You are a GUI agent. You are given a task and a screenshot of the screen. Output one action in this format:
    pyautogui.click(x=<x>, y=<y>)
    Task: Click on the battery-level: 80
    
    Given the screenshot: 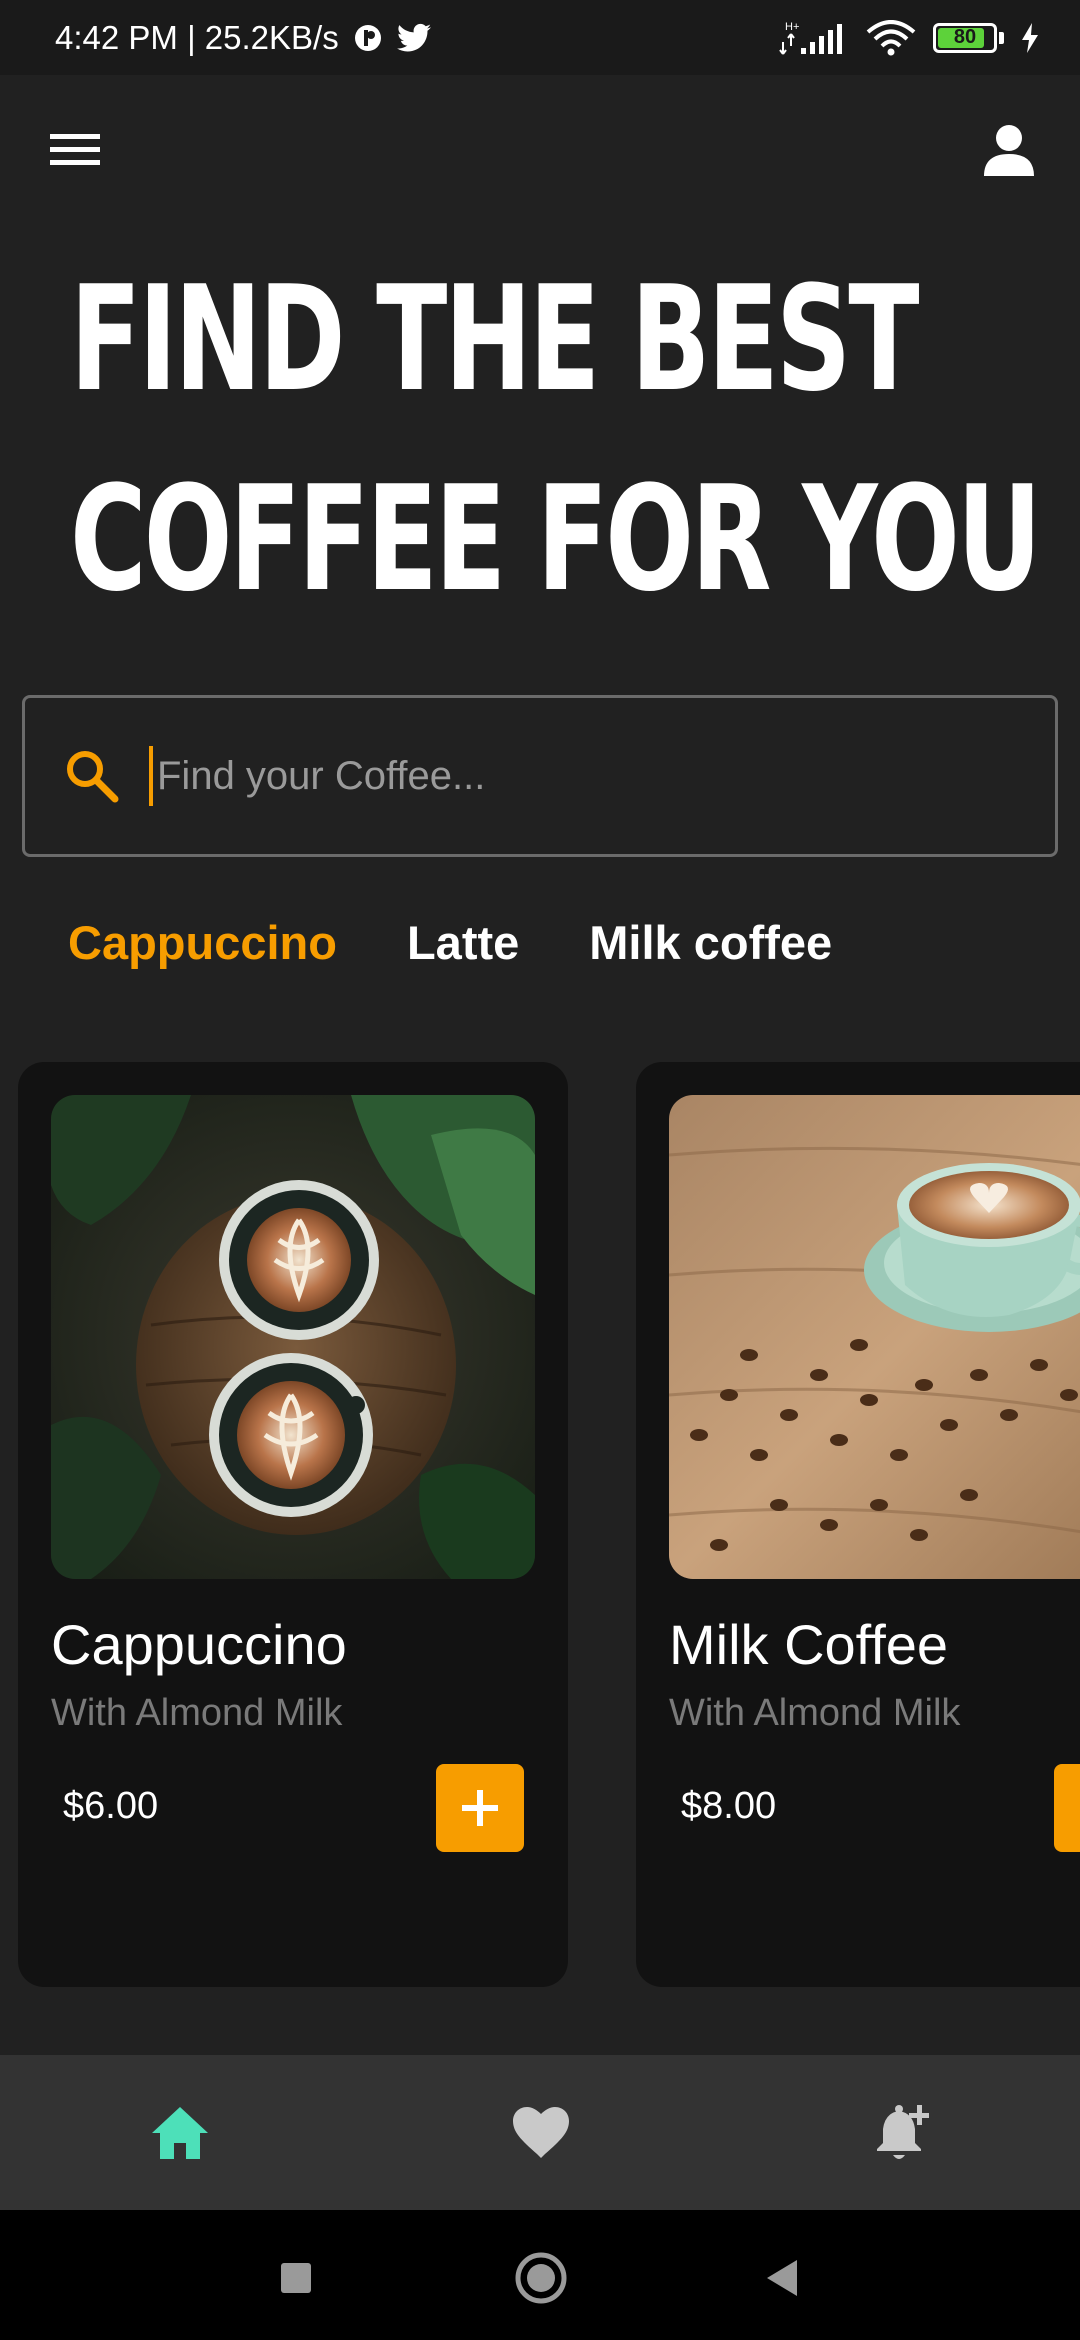 What is the action you would take?
    pyautogui.click(x=965, y=37)
    